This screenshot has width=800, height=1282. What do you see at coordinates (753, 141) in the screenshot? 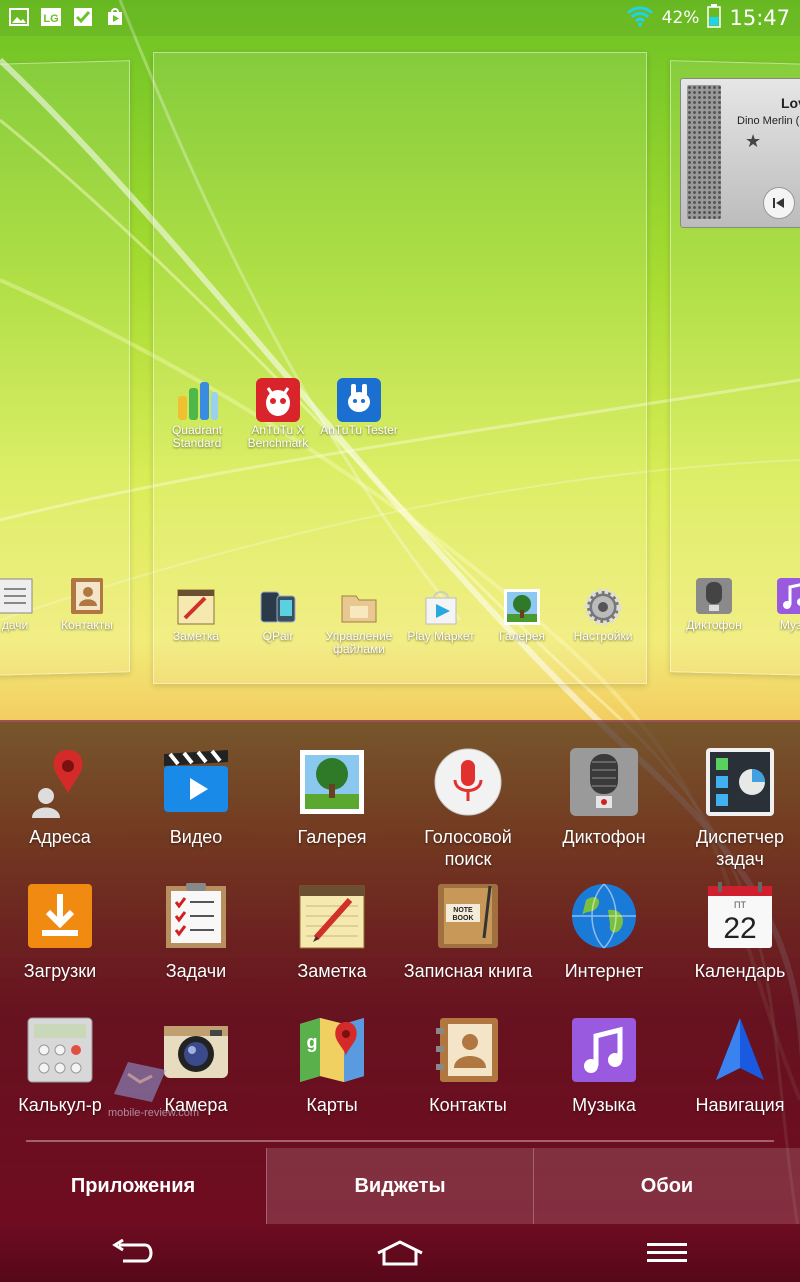
I see `star-icon: ★` at bounding box center [753, 141].